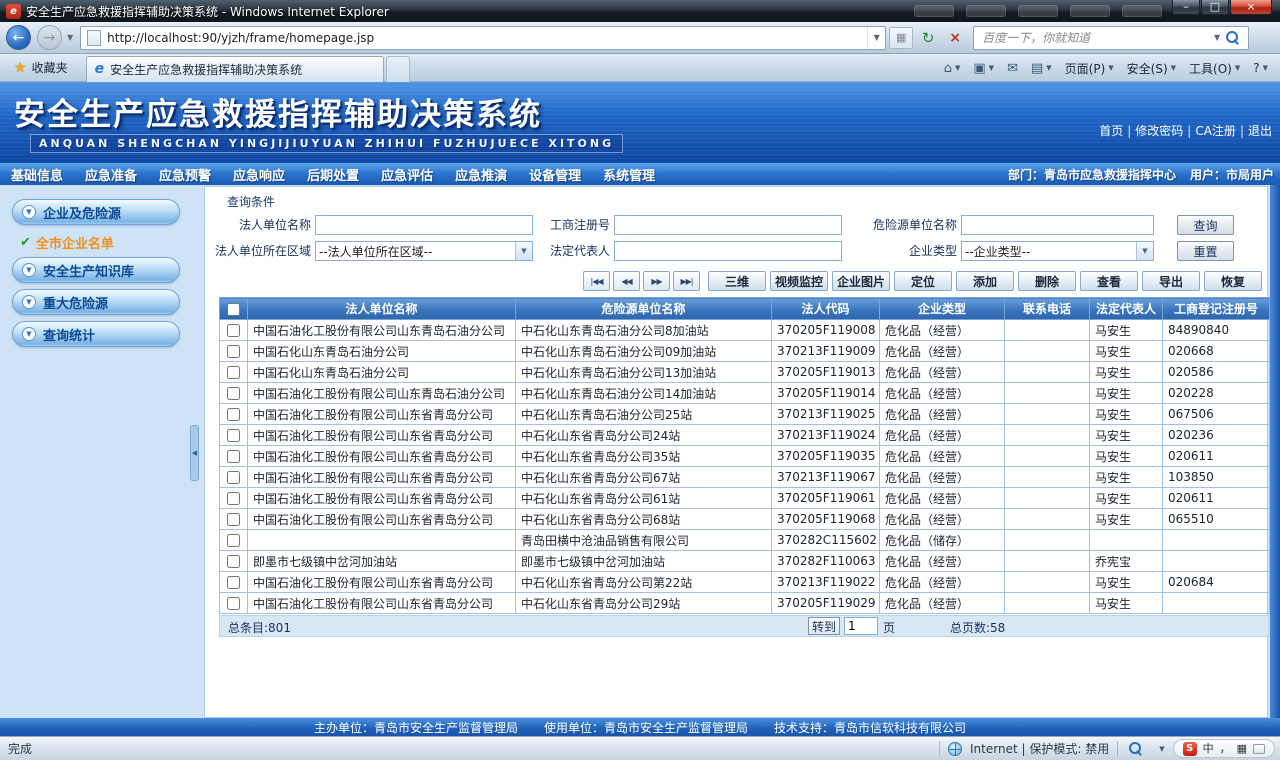 Image resolution: width=1280 pixels, height=760 pixels. What do you see at coordinates (1057, 225) in the screenshot?
I see `hazard-name-input` at bounding box center [1057, 225].